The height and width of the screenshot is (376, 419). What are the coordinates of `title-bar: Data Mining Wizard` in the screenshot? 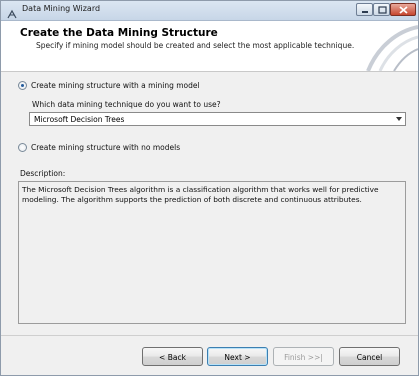 It's located at (209, 11).